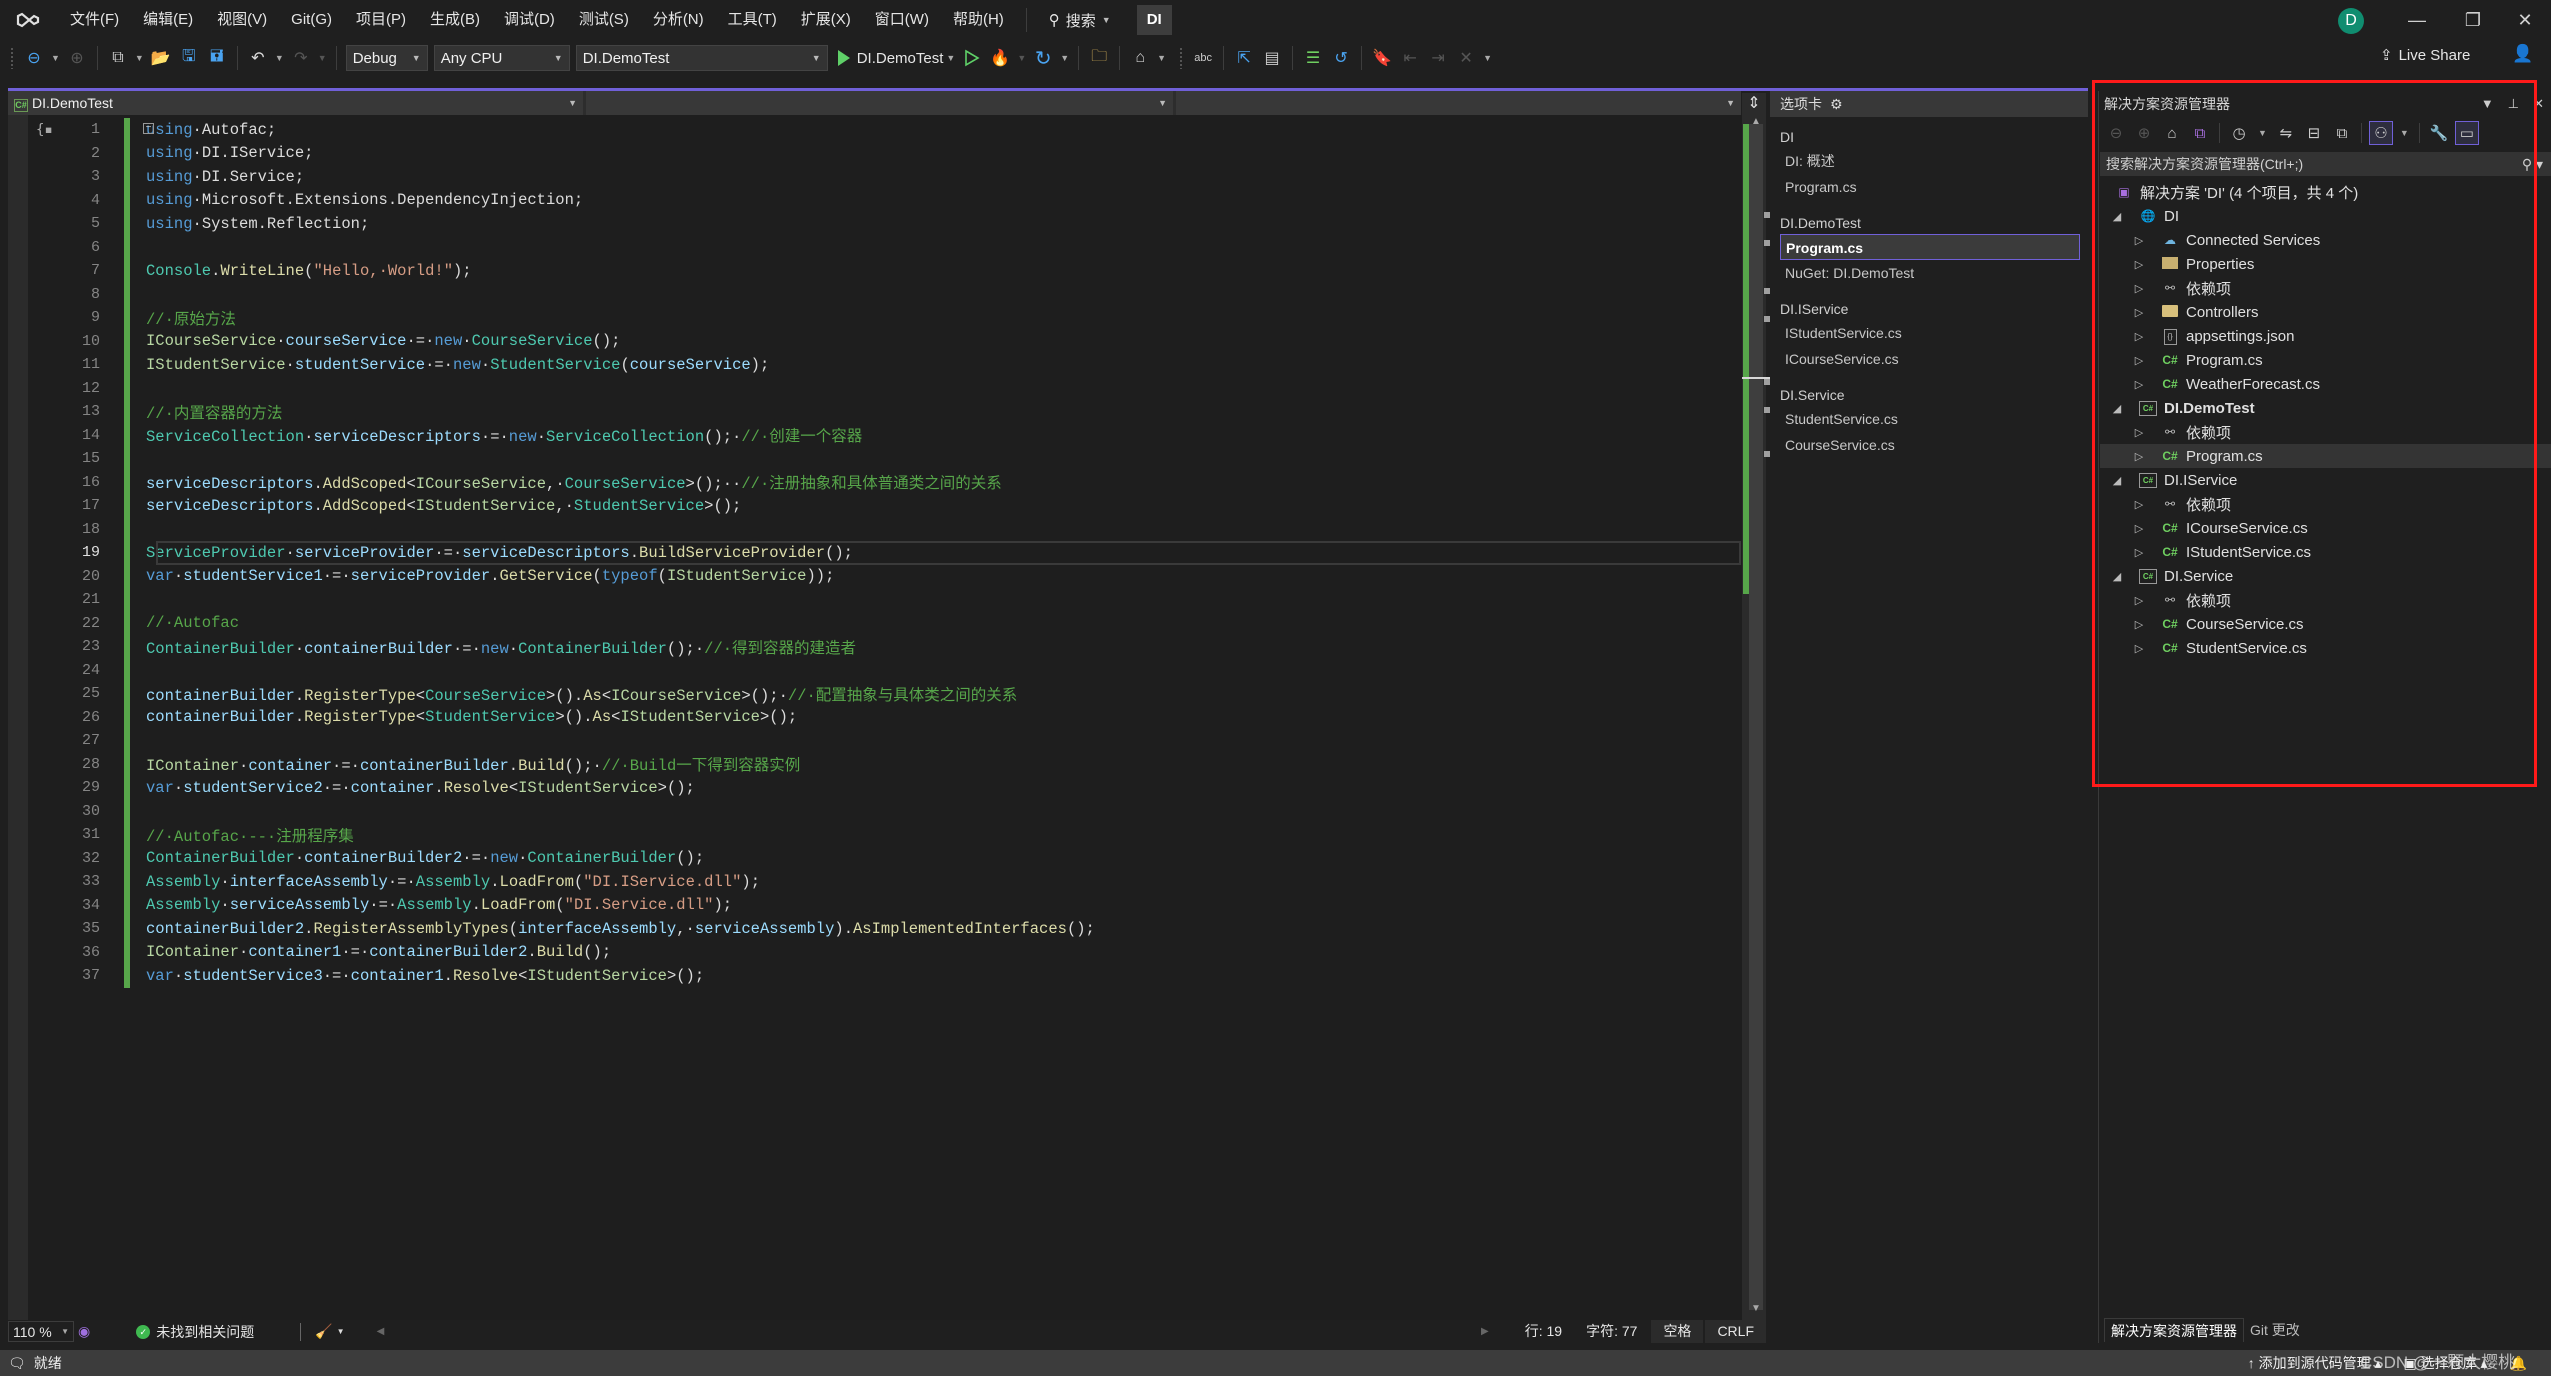 This screenshot has height=1376, width=2551. Describe the element at coordinates (2314, 133) in the screenshot. I see `collapse-all-icon: ⊟` at that location.